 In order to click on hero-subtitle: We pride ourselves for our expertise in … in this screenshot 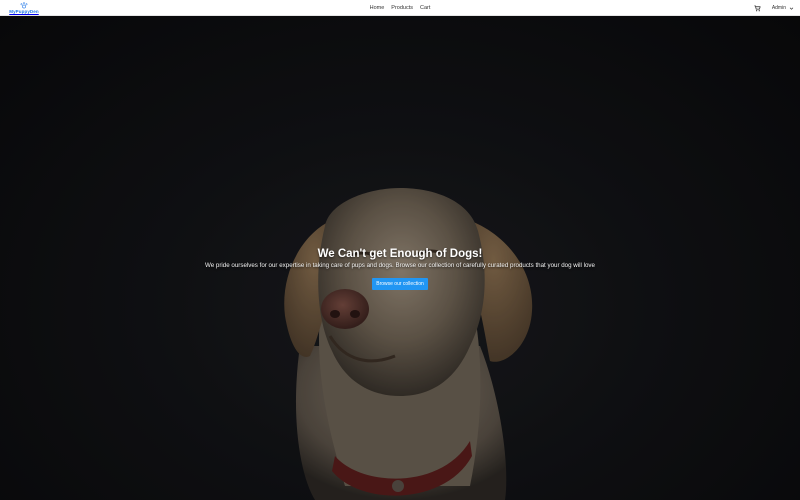, I will do `click(400, 265)`.